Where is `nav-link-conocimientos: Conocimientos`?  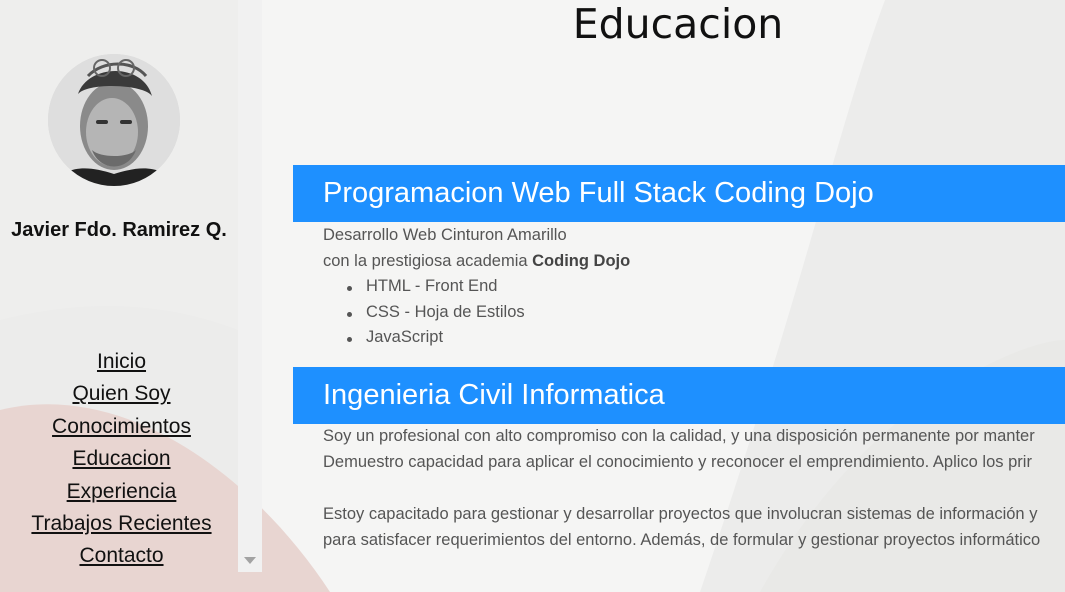 nav-link-conocimientos: Conocimientos is located at coordinates (121, 427).